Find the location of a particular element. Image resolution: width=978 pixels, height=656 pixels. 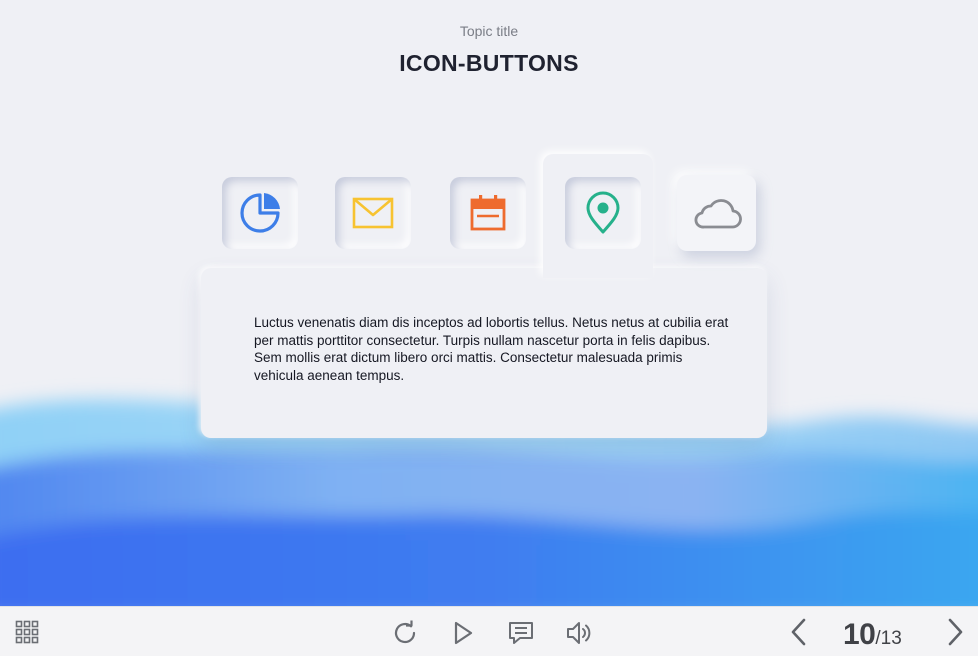

notes-icon is located at coordinates (521, 633).